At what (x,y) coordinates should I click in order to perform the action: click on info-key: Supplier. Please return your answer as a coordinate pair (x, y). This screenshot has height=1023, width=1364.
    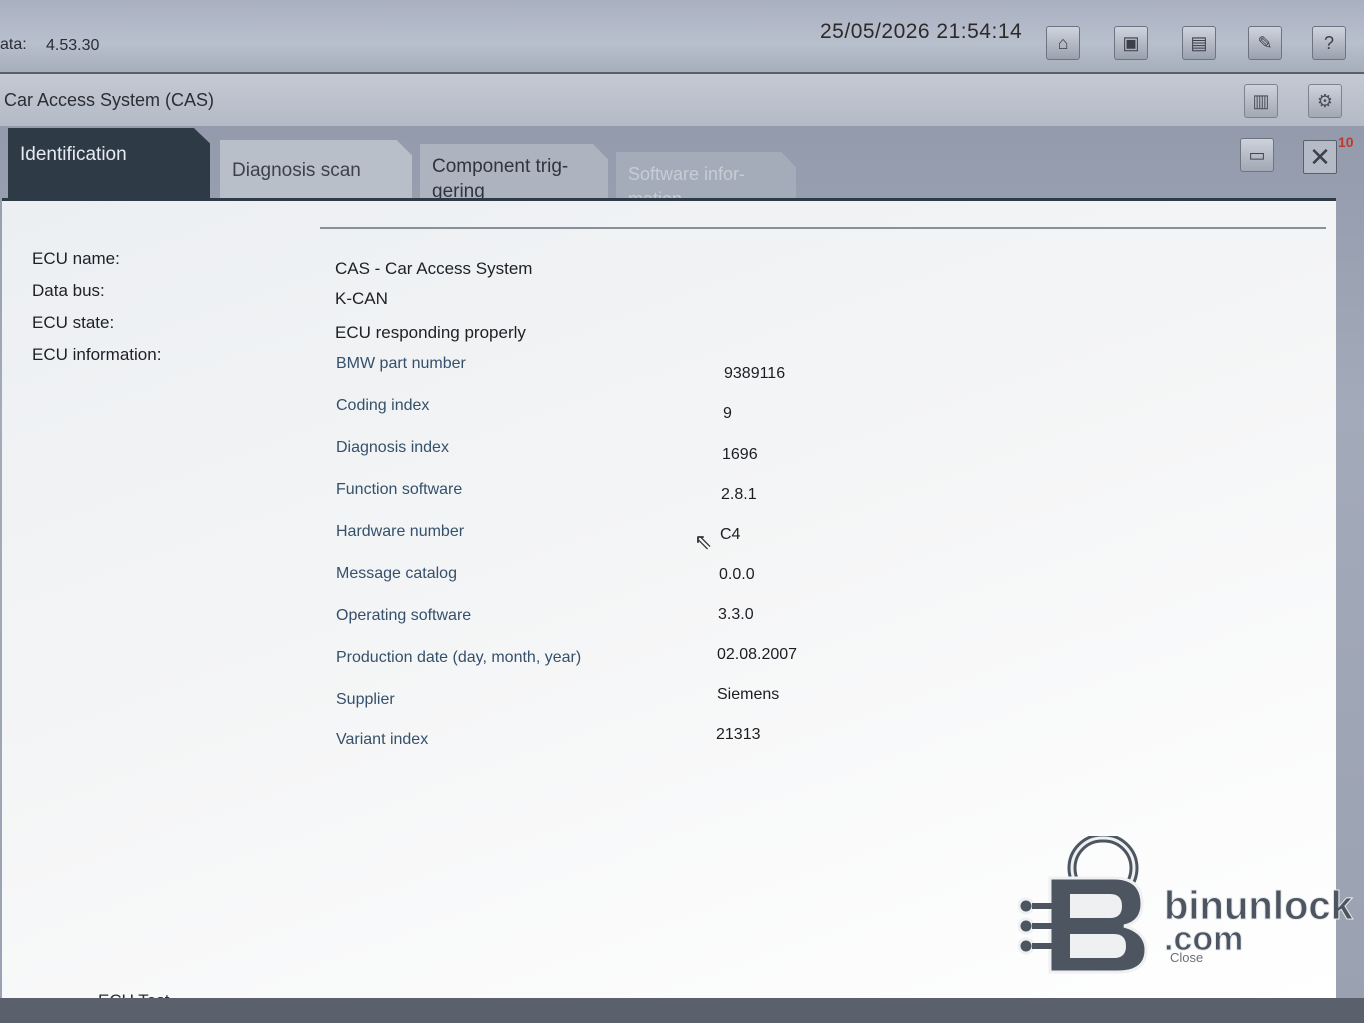
    Looking at the image, I should click on (365, 699).